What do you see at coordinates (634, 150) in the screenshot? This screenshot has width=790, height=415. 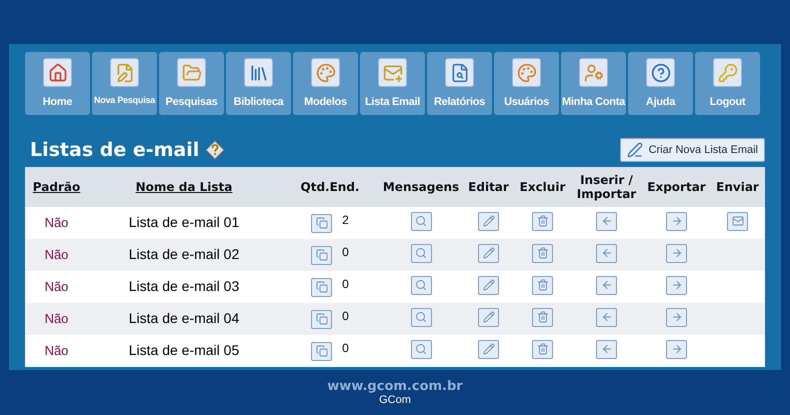 I see `pen-icon` at bounding box center [634, 150].